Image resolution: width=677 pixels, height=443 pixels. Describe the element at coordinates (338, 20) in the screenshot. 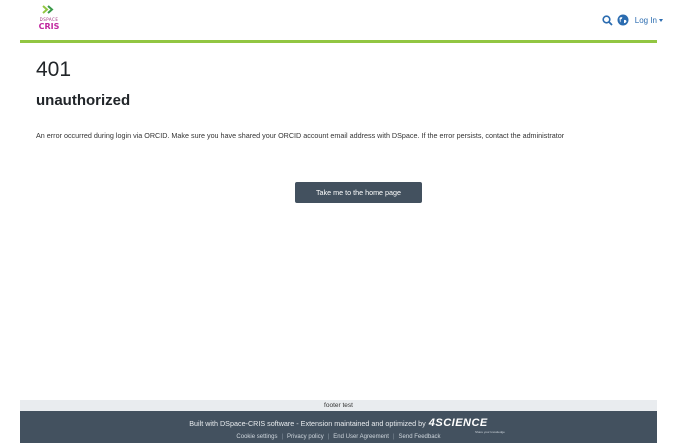

I see `header: DSPACE CRIS Log In` at that location.